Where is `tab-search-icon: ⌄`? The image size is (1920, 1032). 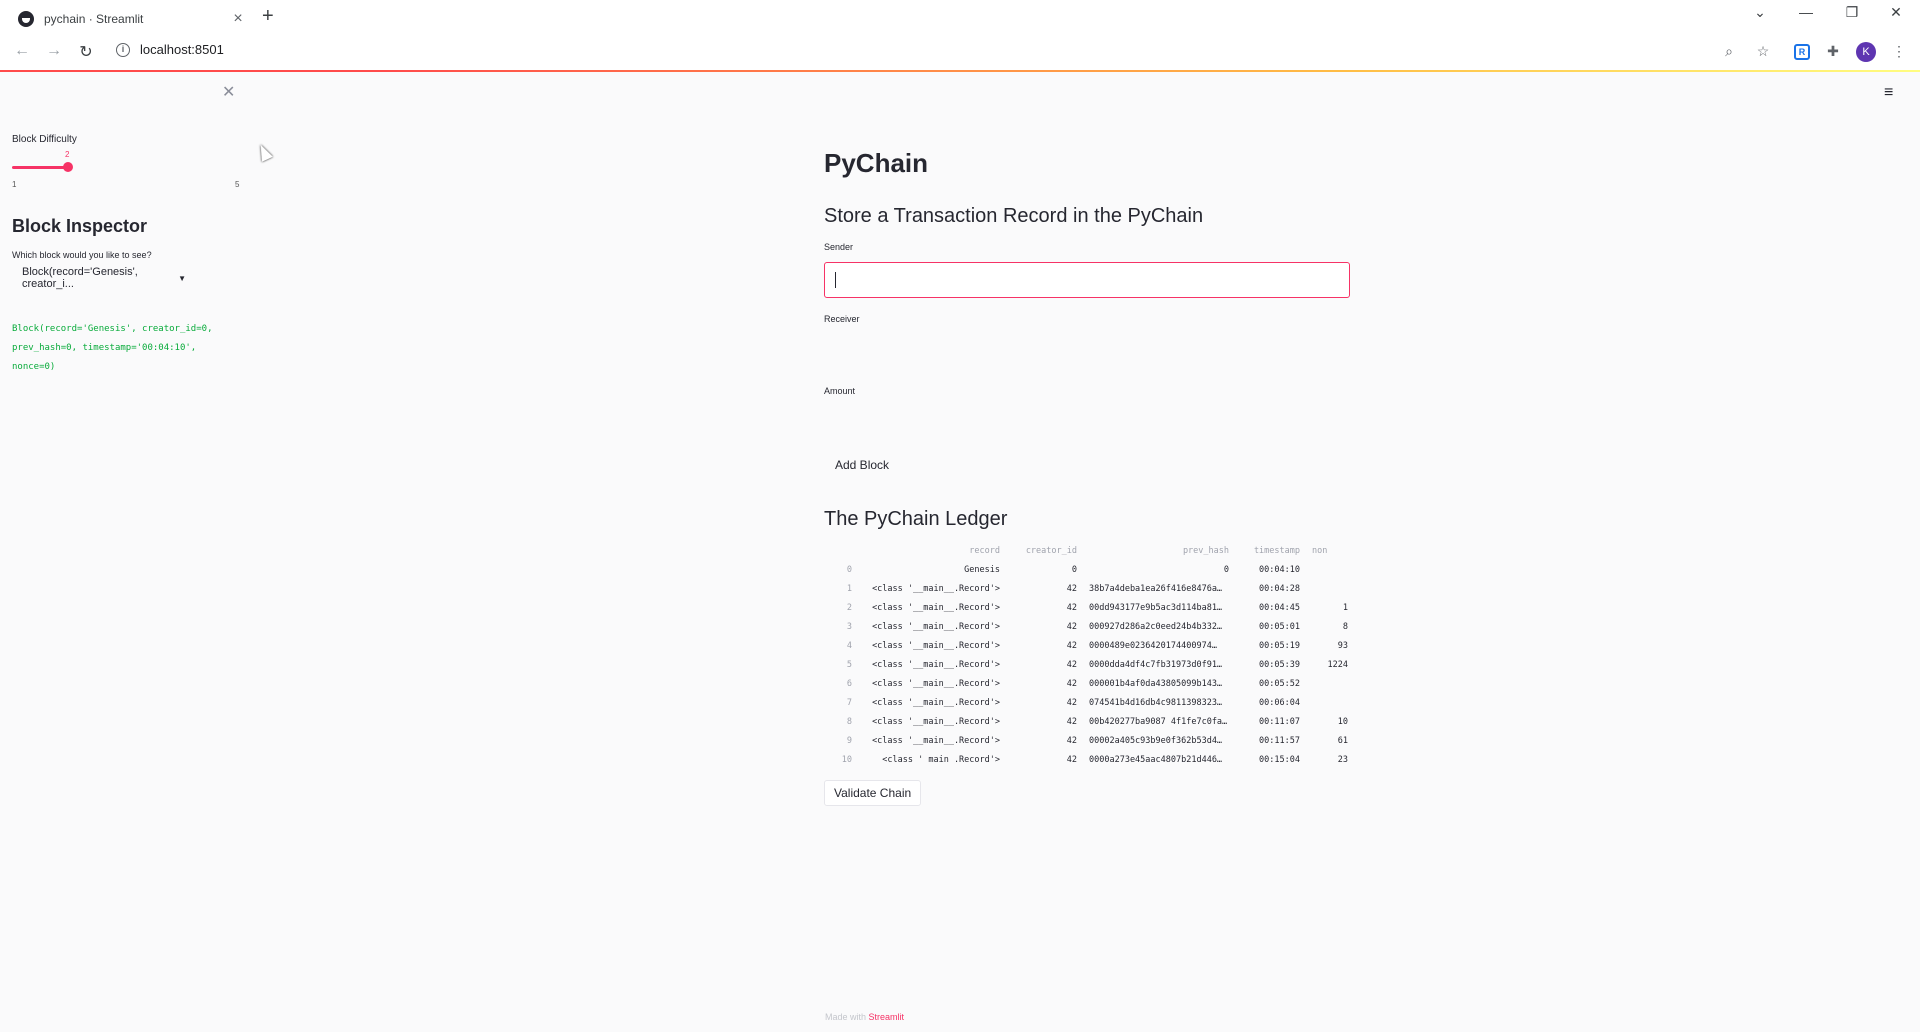
tab-search-icon: ⌄ is located at coordinates (1760, 12).